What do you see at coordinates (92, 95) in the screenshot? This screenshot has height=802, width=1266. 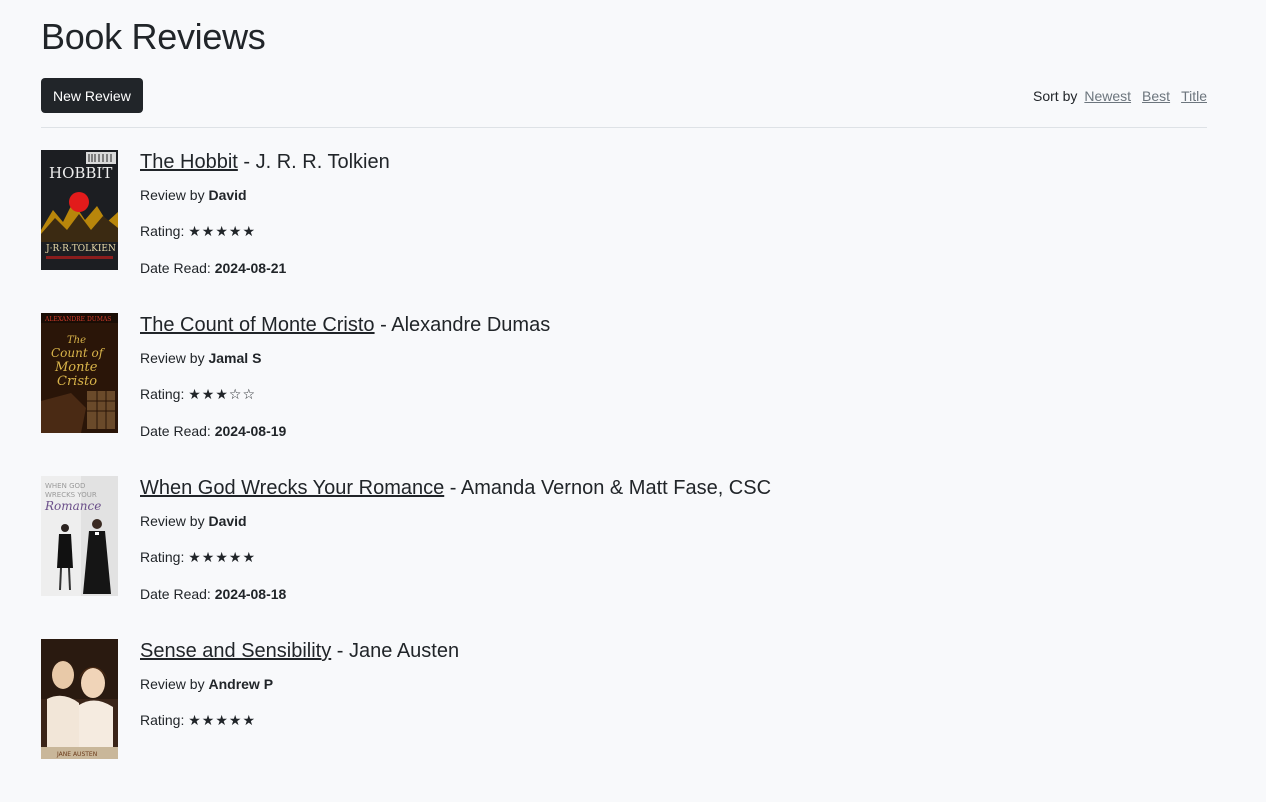 I see `new-review-button: New Review` at bounding box center [92, 95].